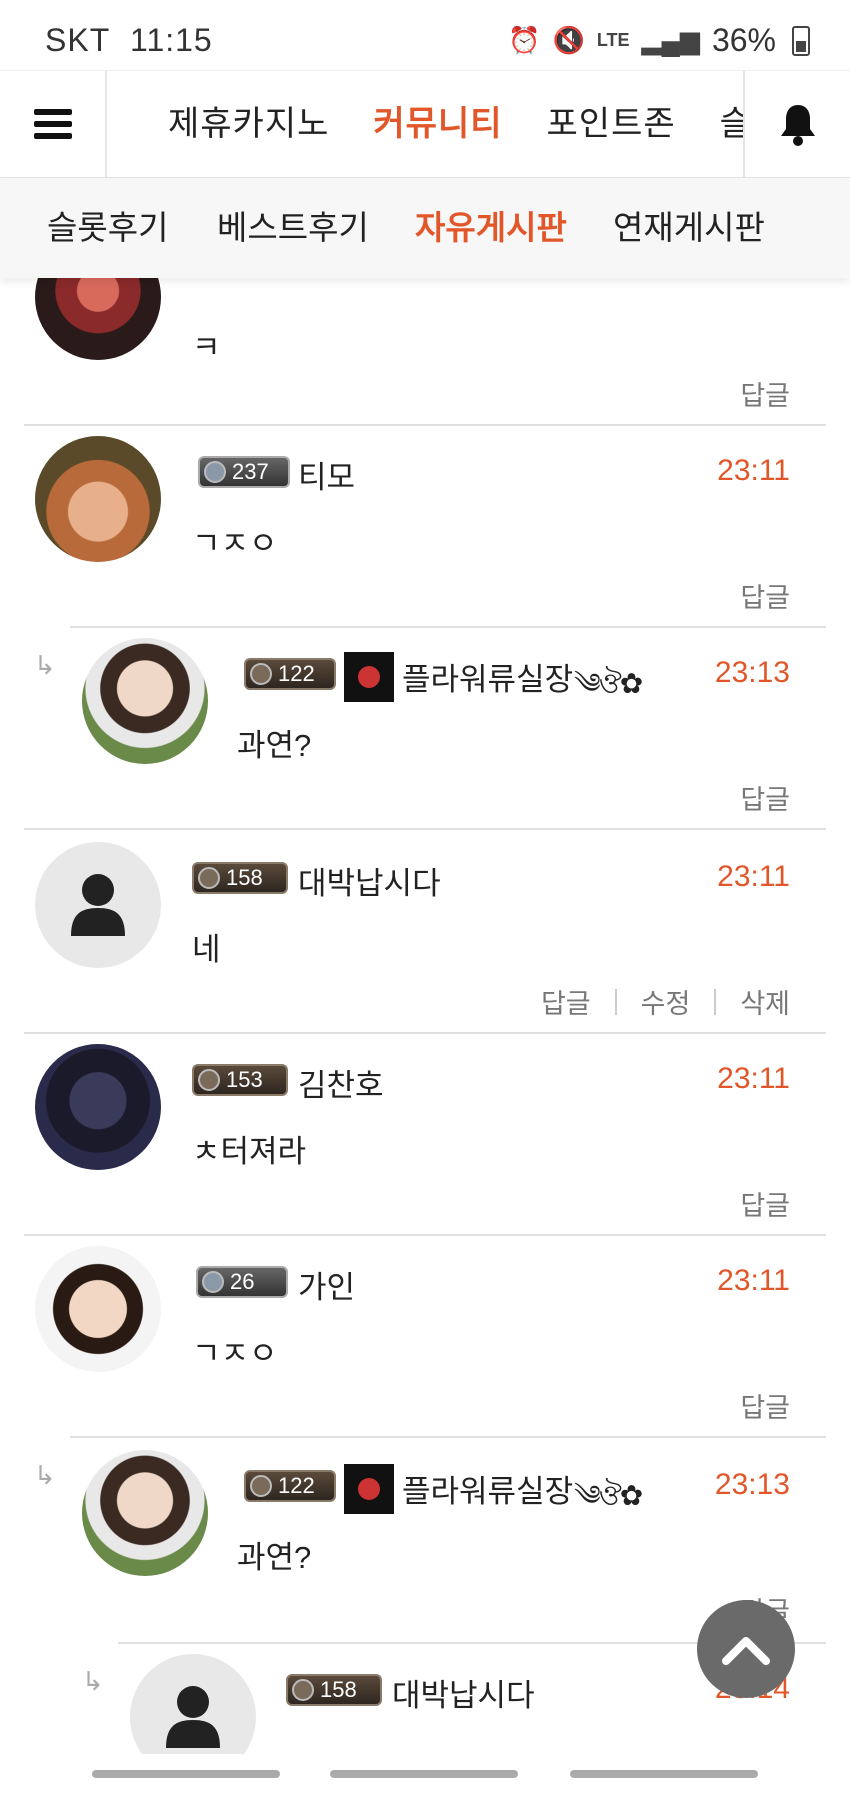 The width and height of the screenshot is (850, 1794). What do you see at coordinates (171, 40) in the screenshot?
I see `clock: 11:15` at bounding box center [171, 40].